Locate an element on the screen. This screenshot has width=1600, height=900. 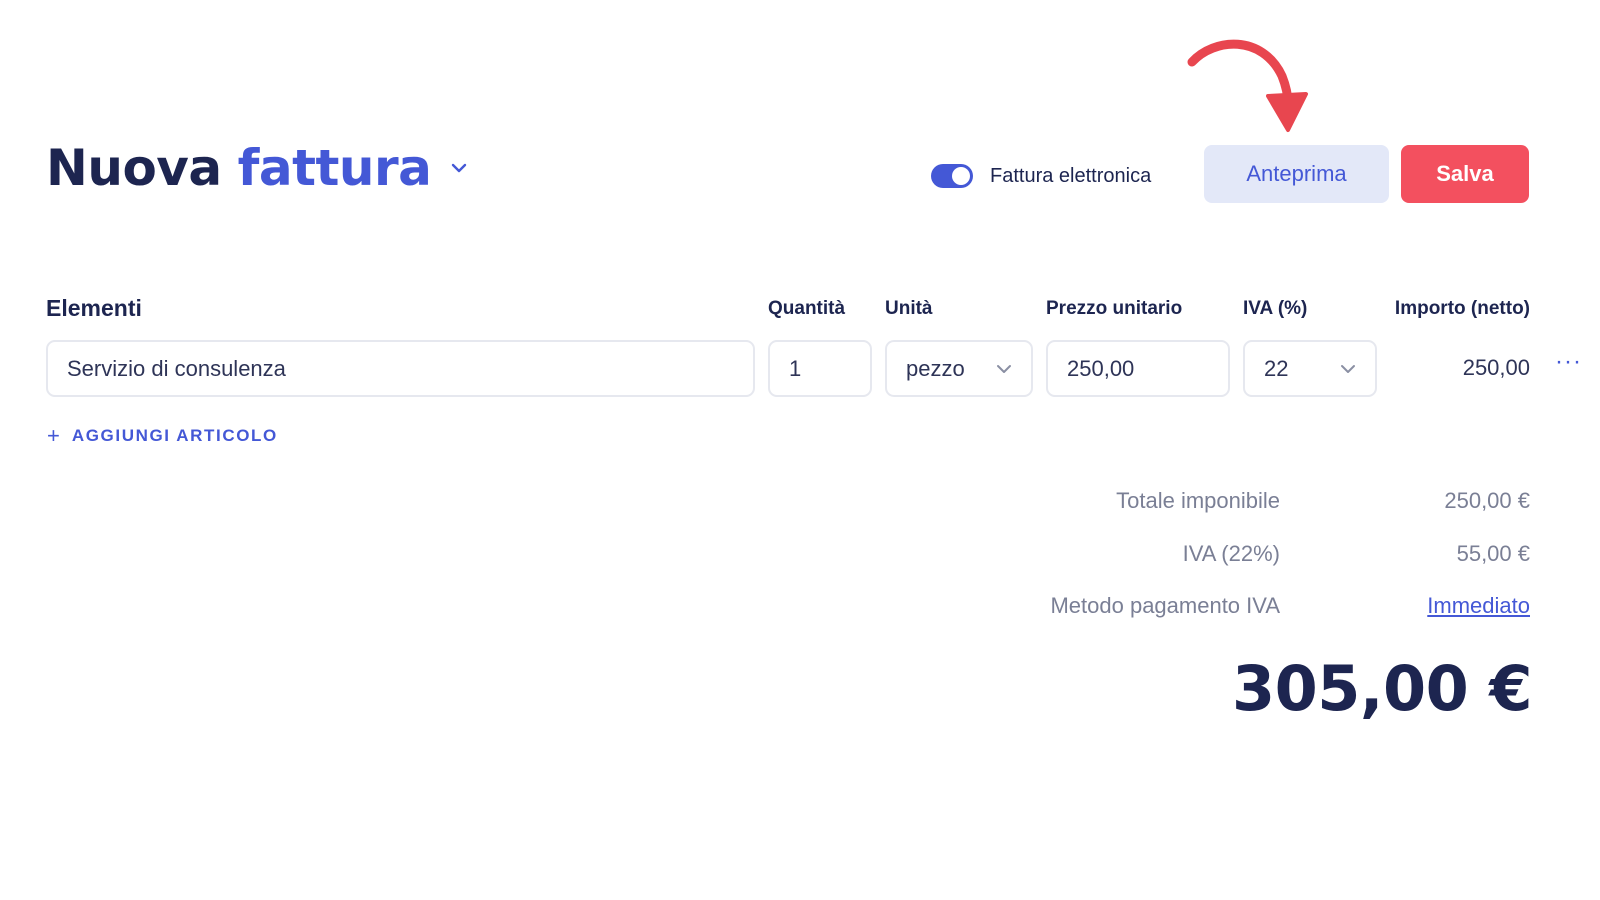
curved-arrow-icon is located at coordinates (1247, 85).